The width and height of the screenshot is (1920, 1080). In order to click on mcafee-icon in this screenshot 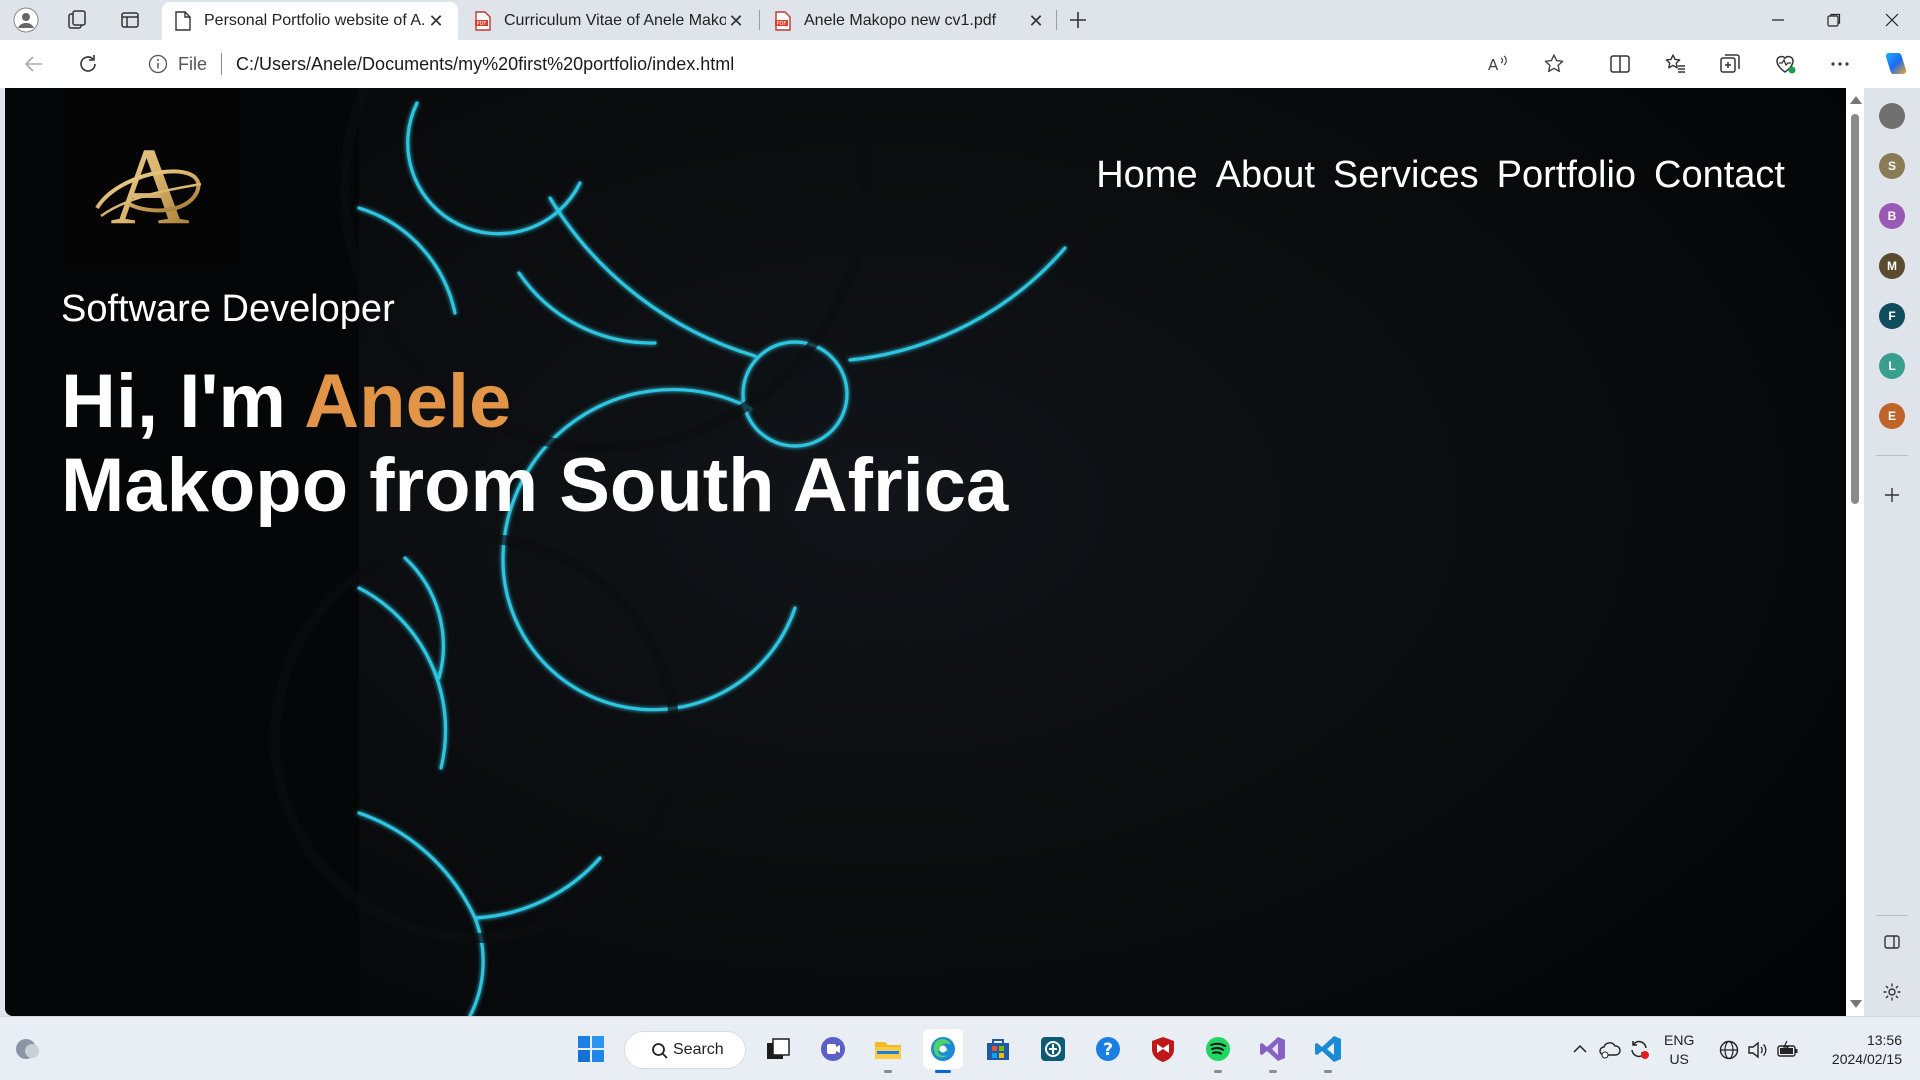, I will do `click(1163, 1049)`.